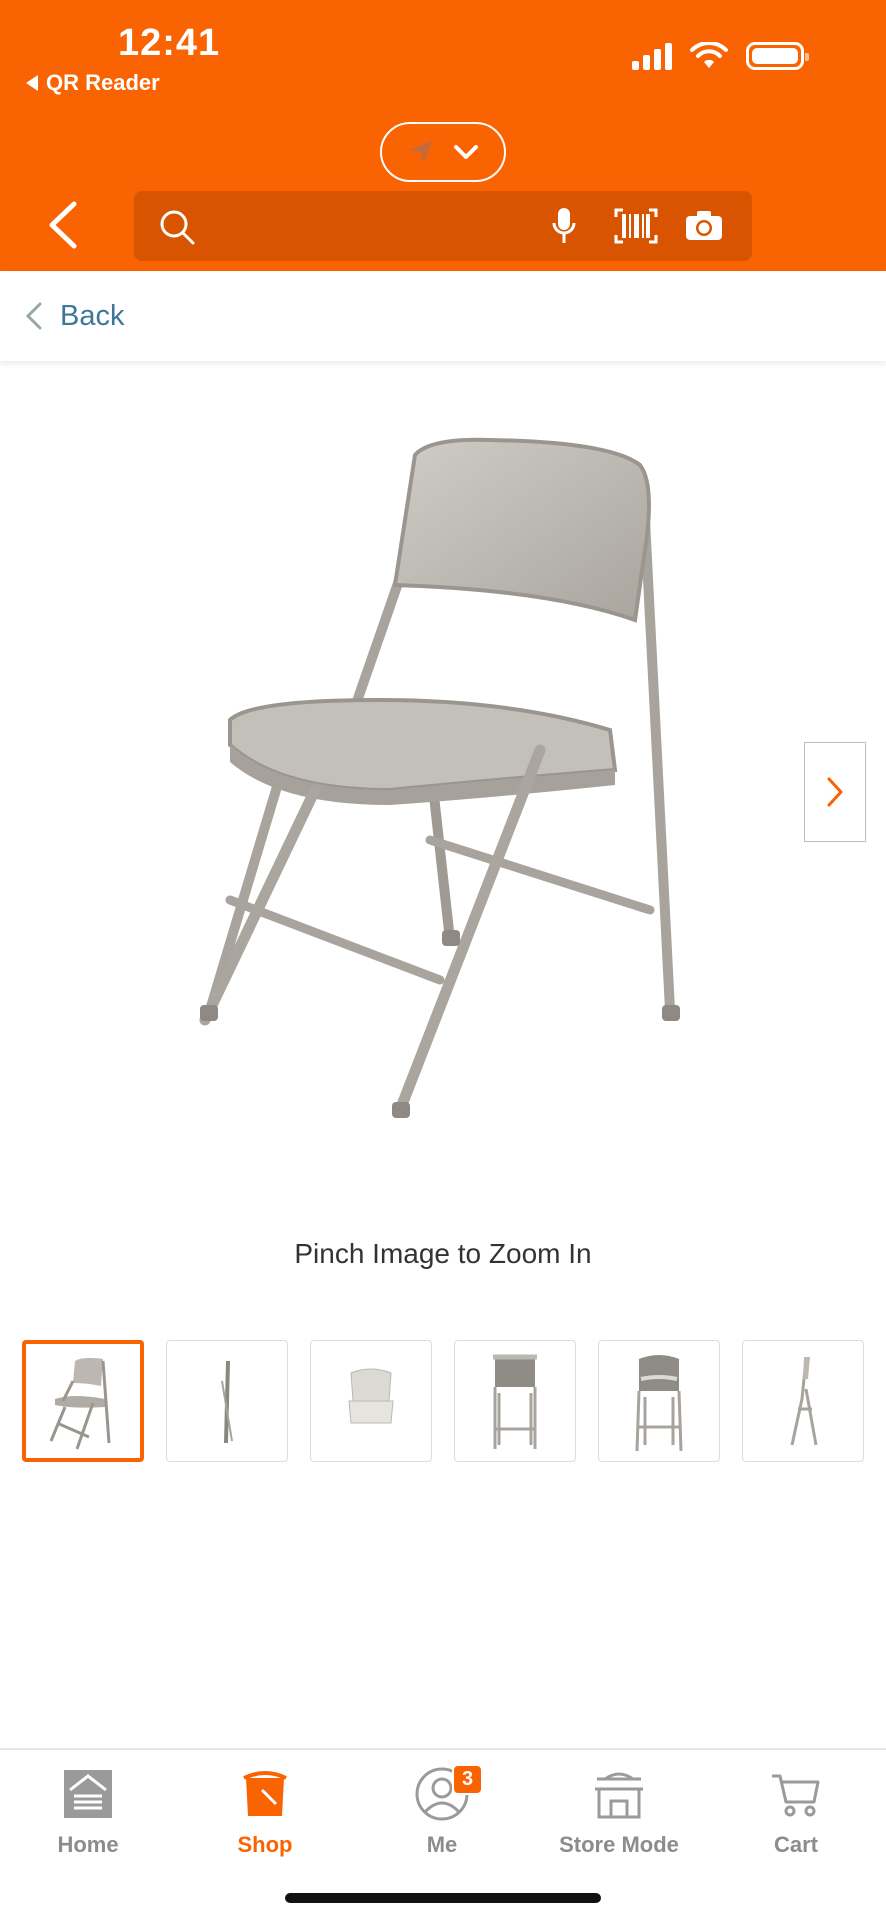 Image resolution: width=886 pixels, height=1920 pixels. I want to click on chair-folded-thumbnail-icon, so click(227, 1402).